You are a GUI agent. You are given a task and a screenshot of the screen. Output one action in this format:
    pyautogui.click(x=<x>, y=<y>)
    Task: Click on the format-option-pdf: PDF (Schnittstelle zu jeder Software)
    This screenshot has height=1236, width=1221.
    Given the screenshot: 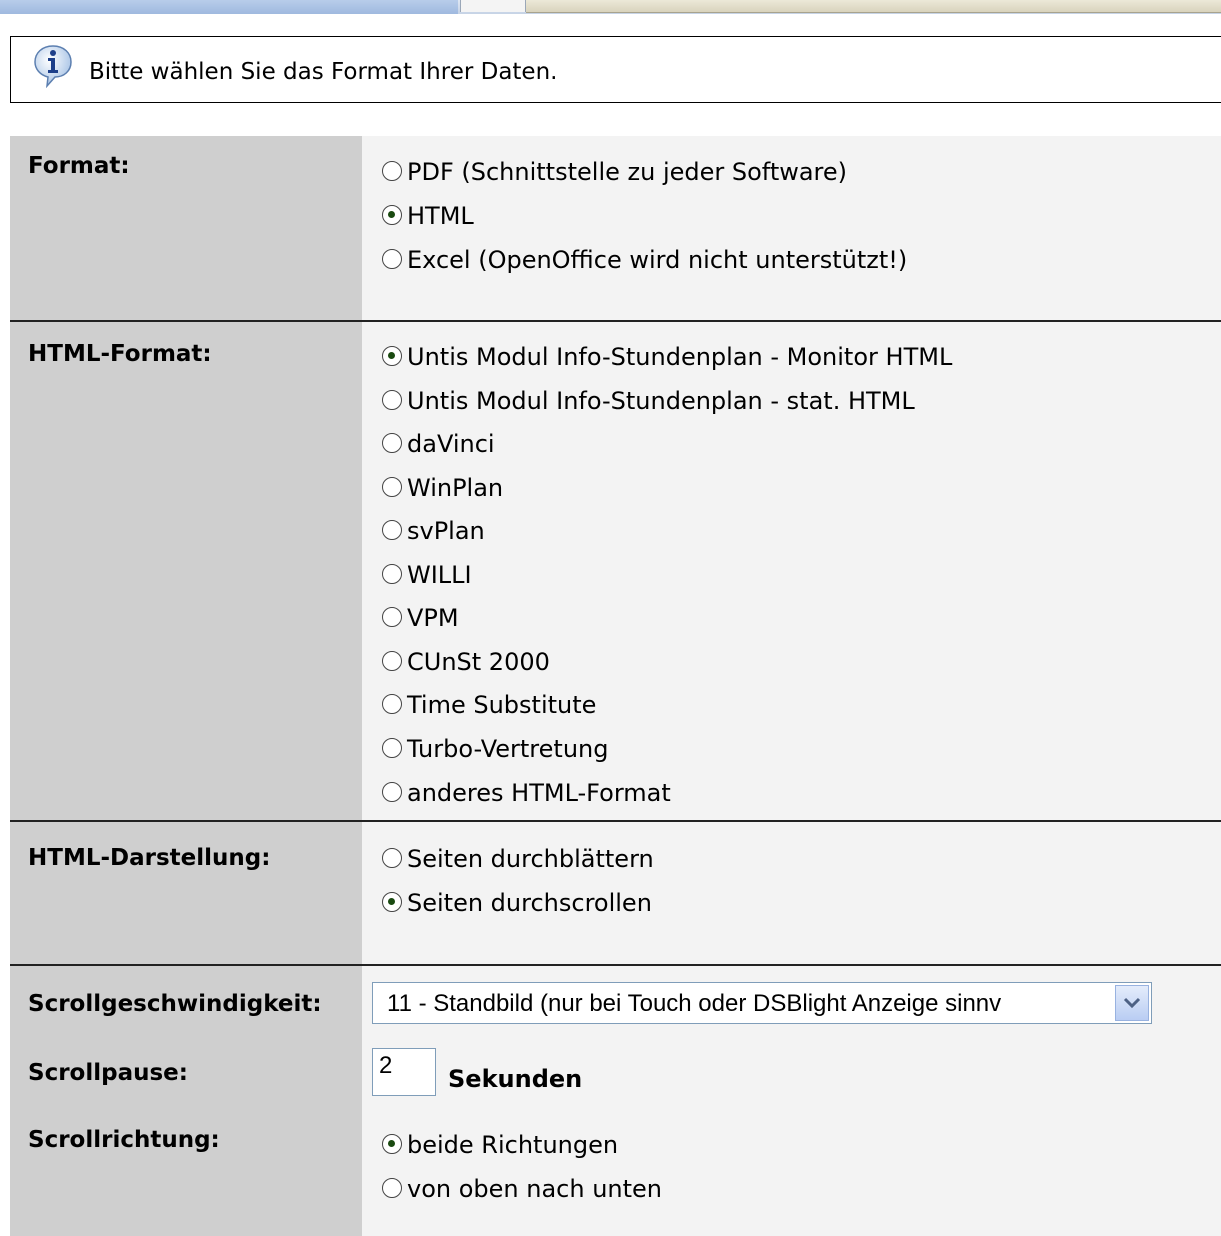 What is the action you would take?
    pyautogui.click(x=614, y=172)
    